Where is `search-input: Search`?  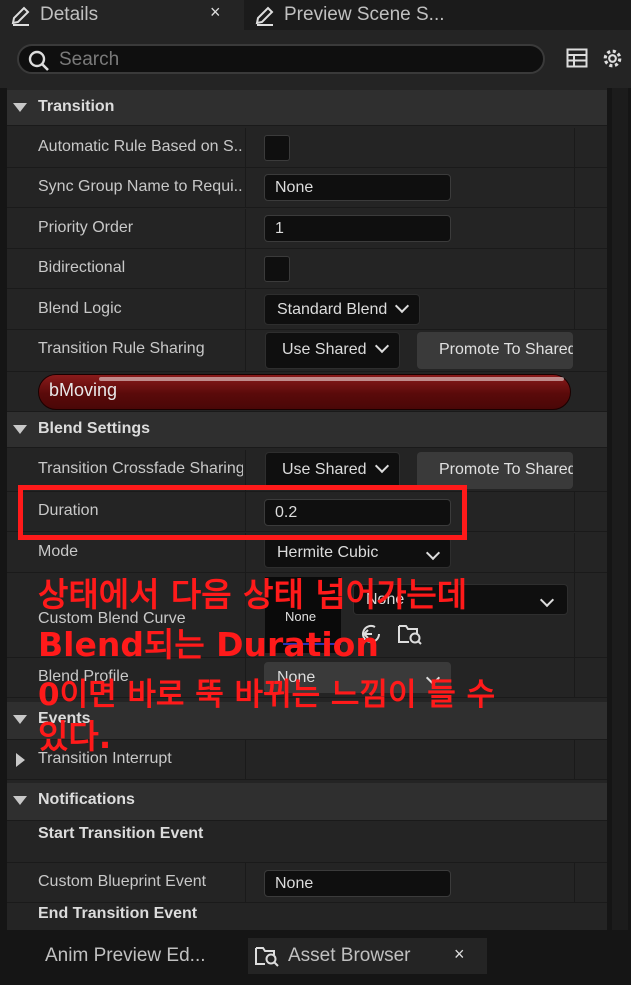
search-input: Search is located at coordinates (281, 59).